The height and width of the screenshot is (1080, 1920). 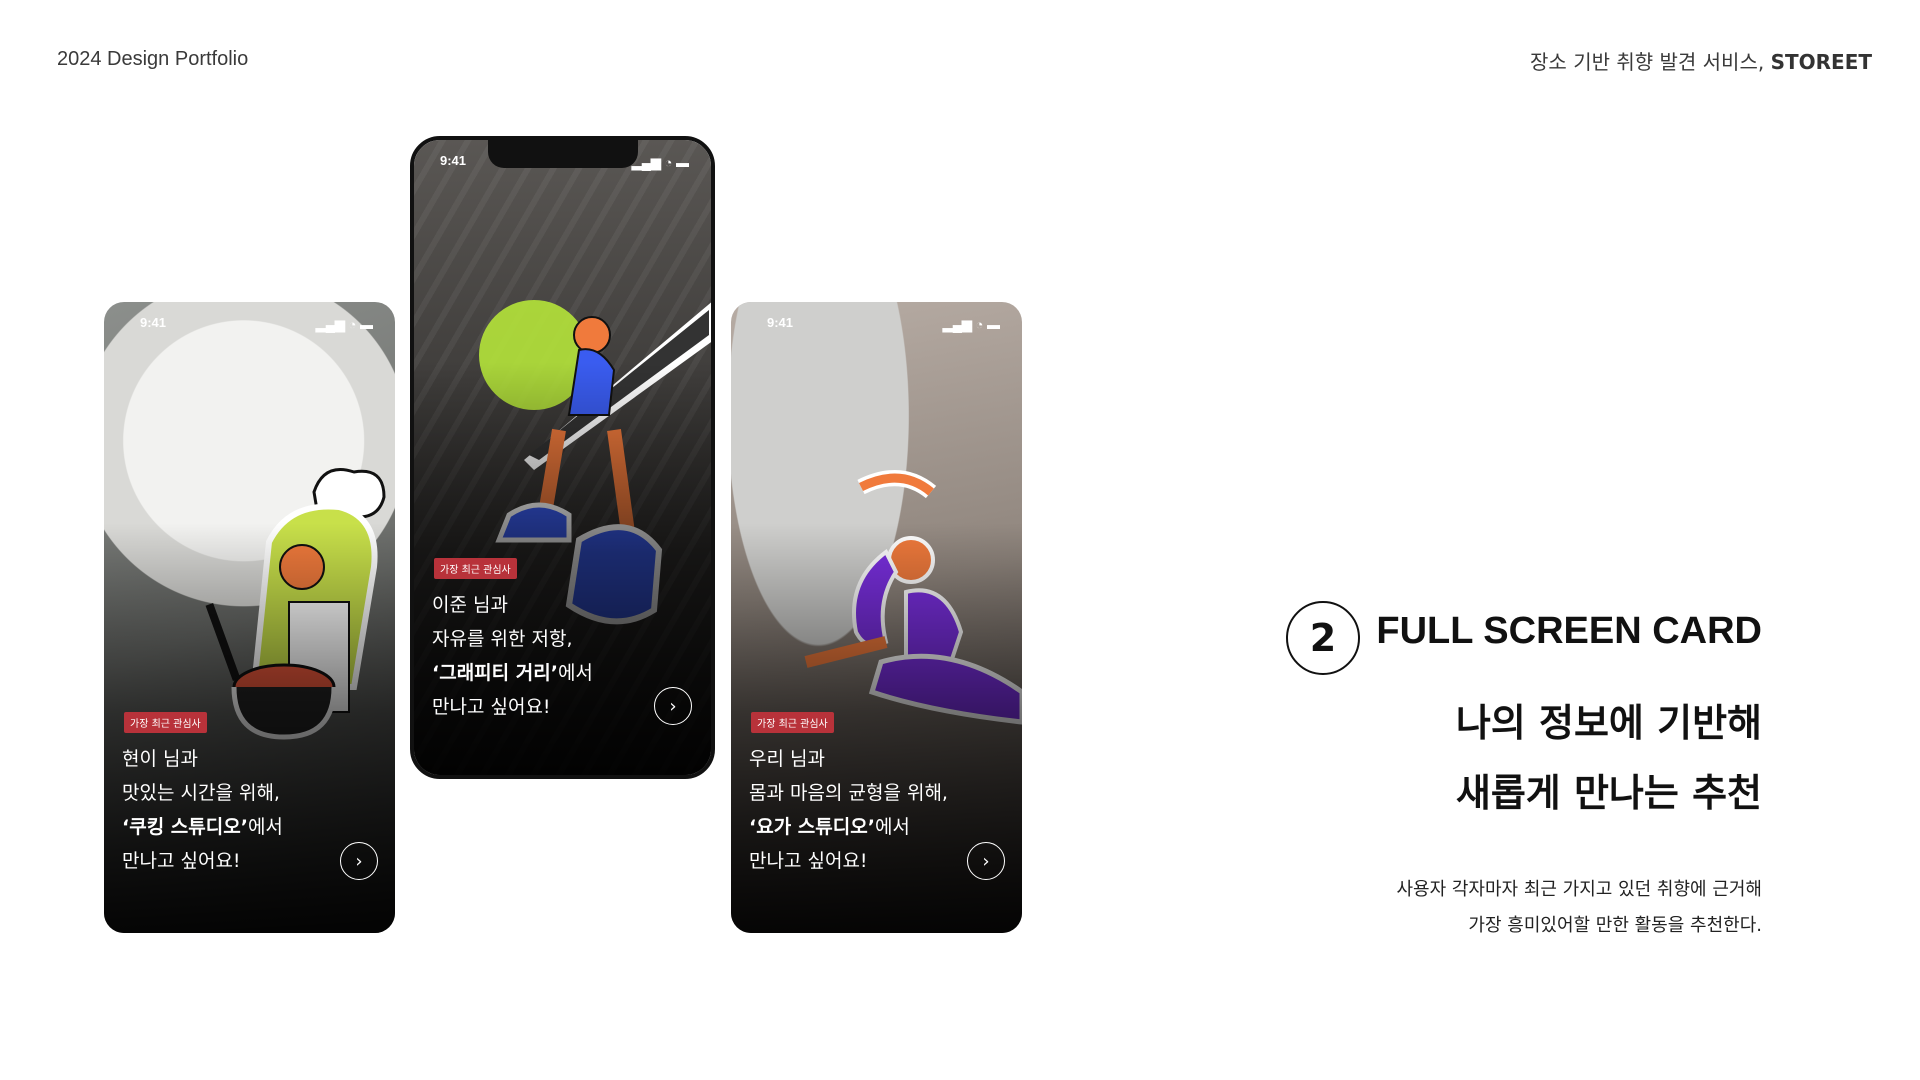 What do you see at coordinates (1569, 631) in the screenshot?
I see `feature-title: FULL SCREEN CARD` at bounding box center [1569, 631].